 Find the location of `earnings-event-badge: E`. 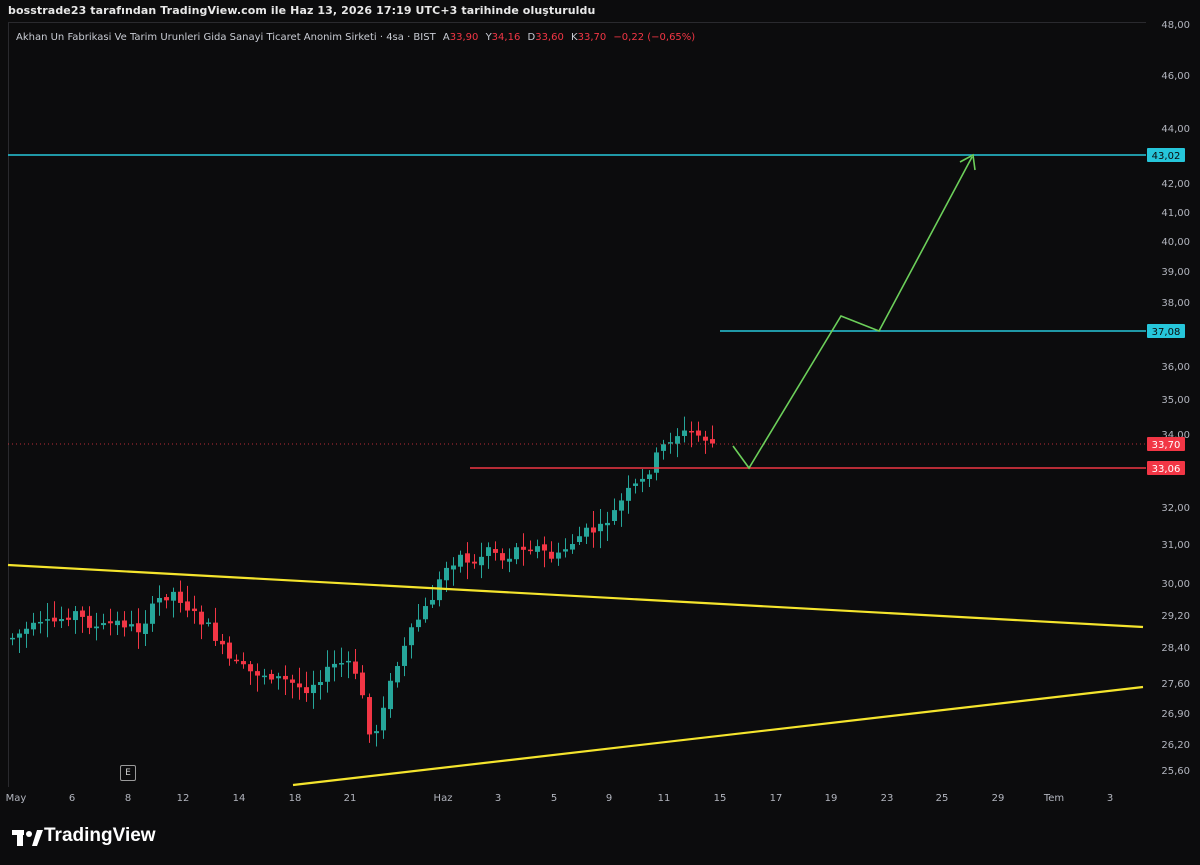

earnings-event-badge: E is located at coordinates (128, 773).